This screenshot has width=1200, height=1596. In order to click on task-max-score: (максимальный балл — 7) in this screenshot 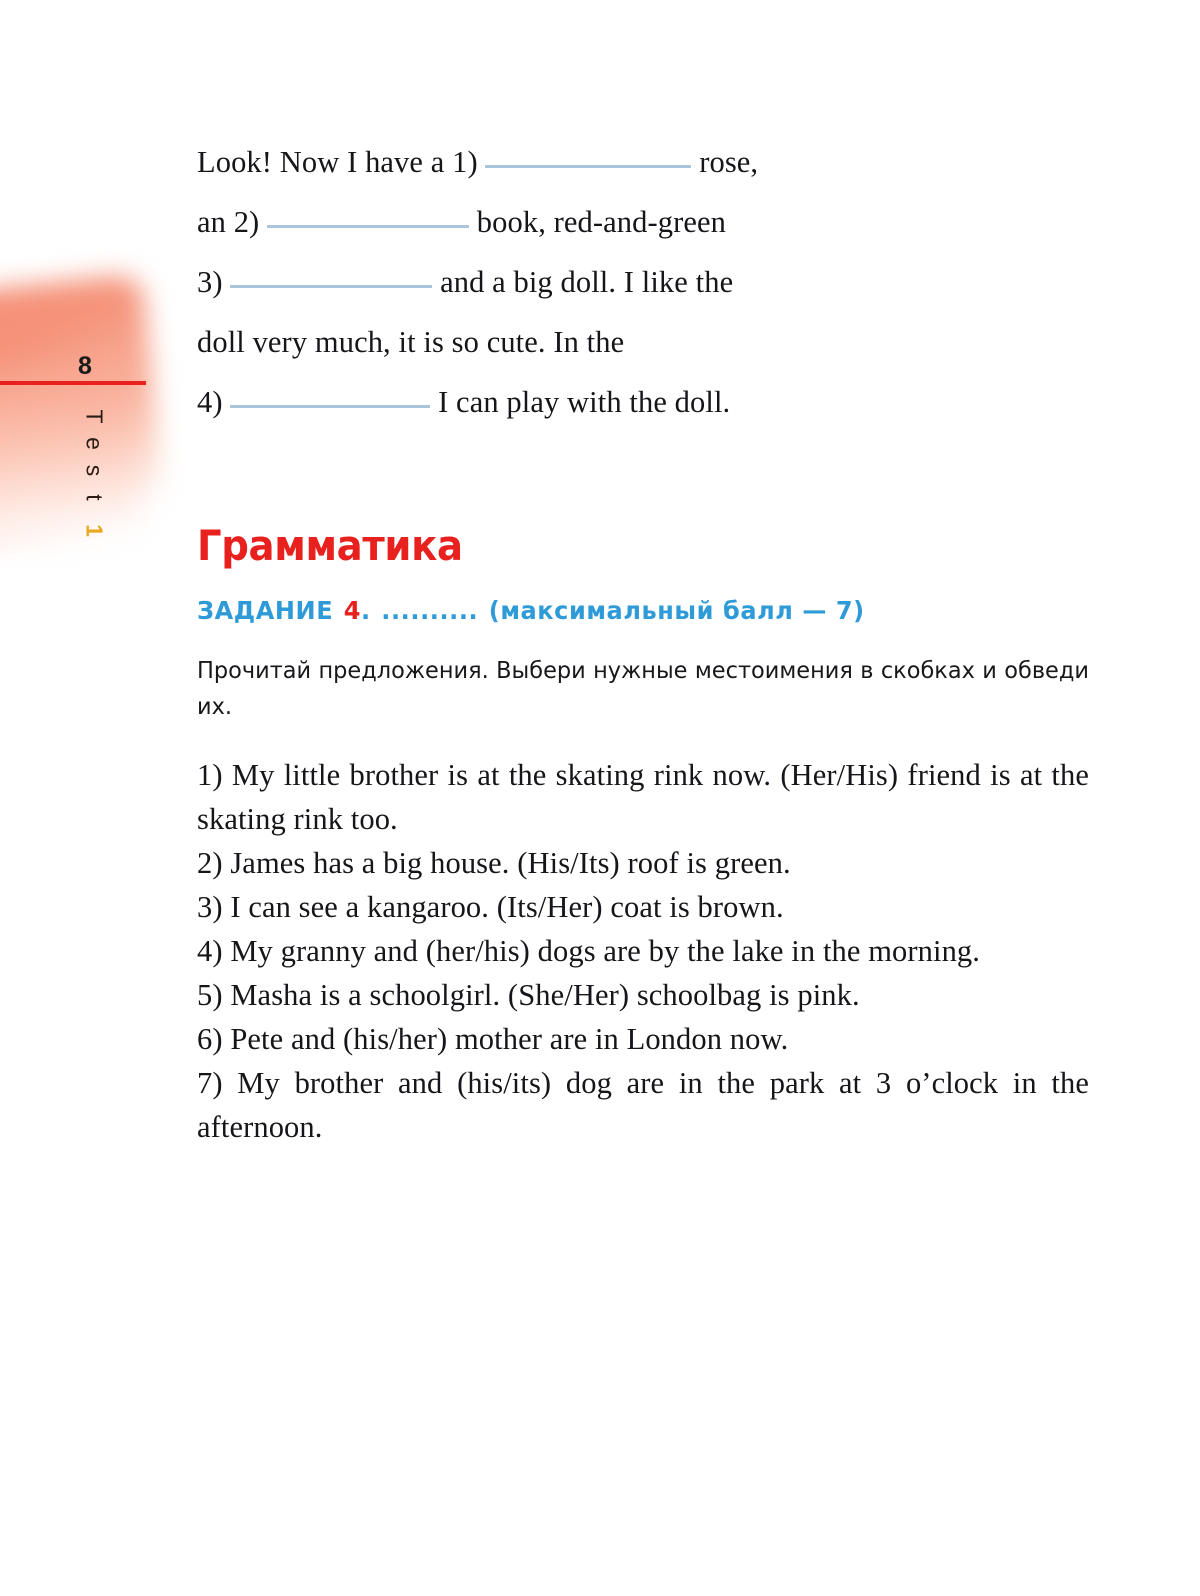, I will do `click(676, 610)`.